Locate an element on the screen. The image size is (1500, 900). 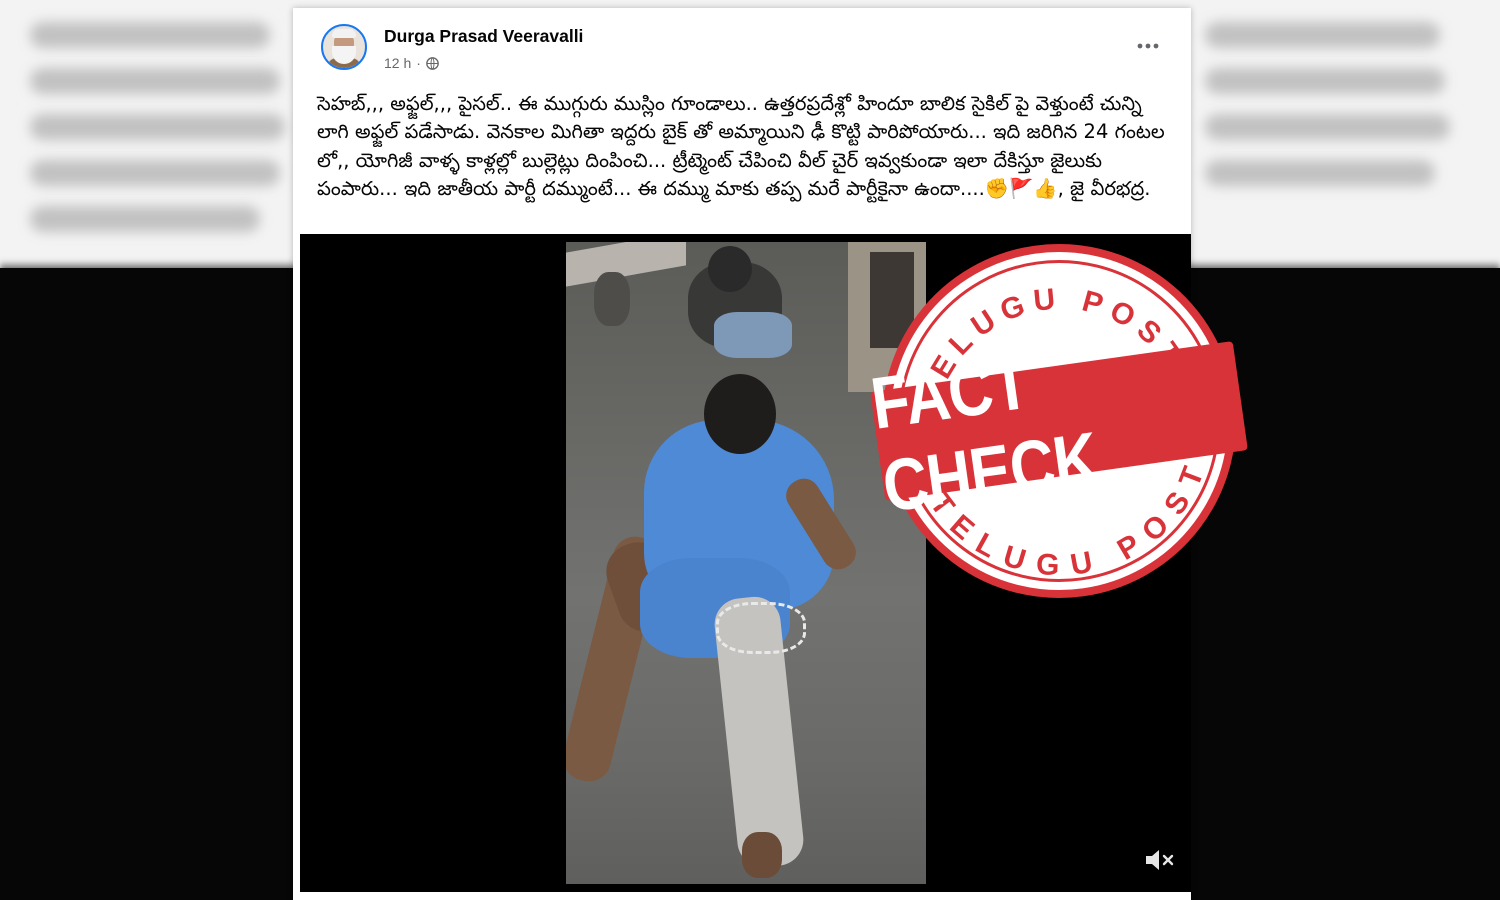
crawling-person-legs is located at coordinates (753, 335).